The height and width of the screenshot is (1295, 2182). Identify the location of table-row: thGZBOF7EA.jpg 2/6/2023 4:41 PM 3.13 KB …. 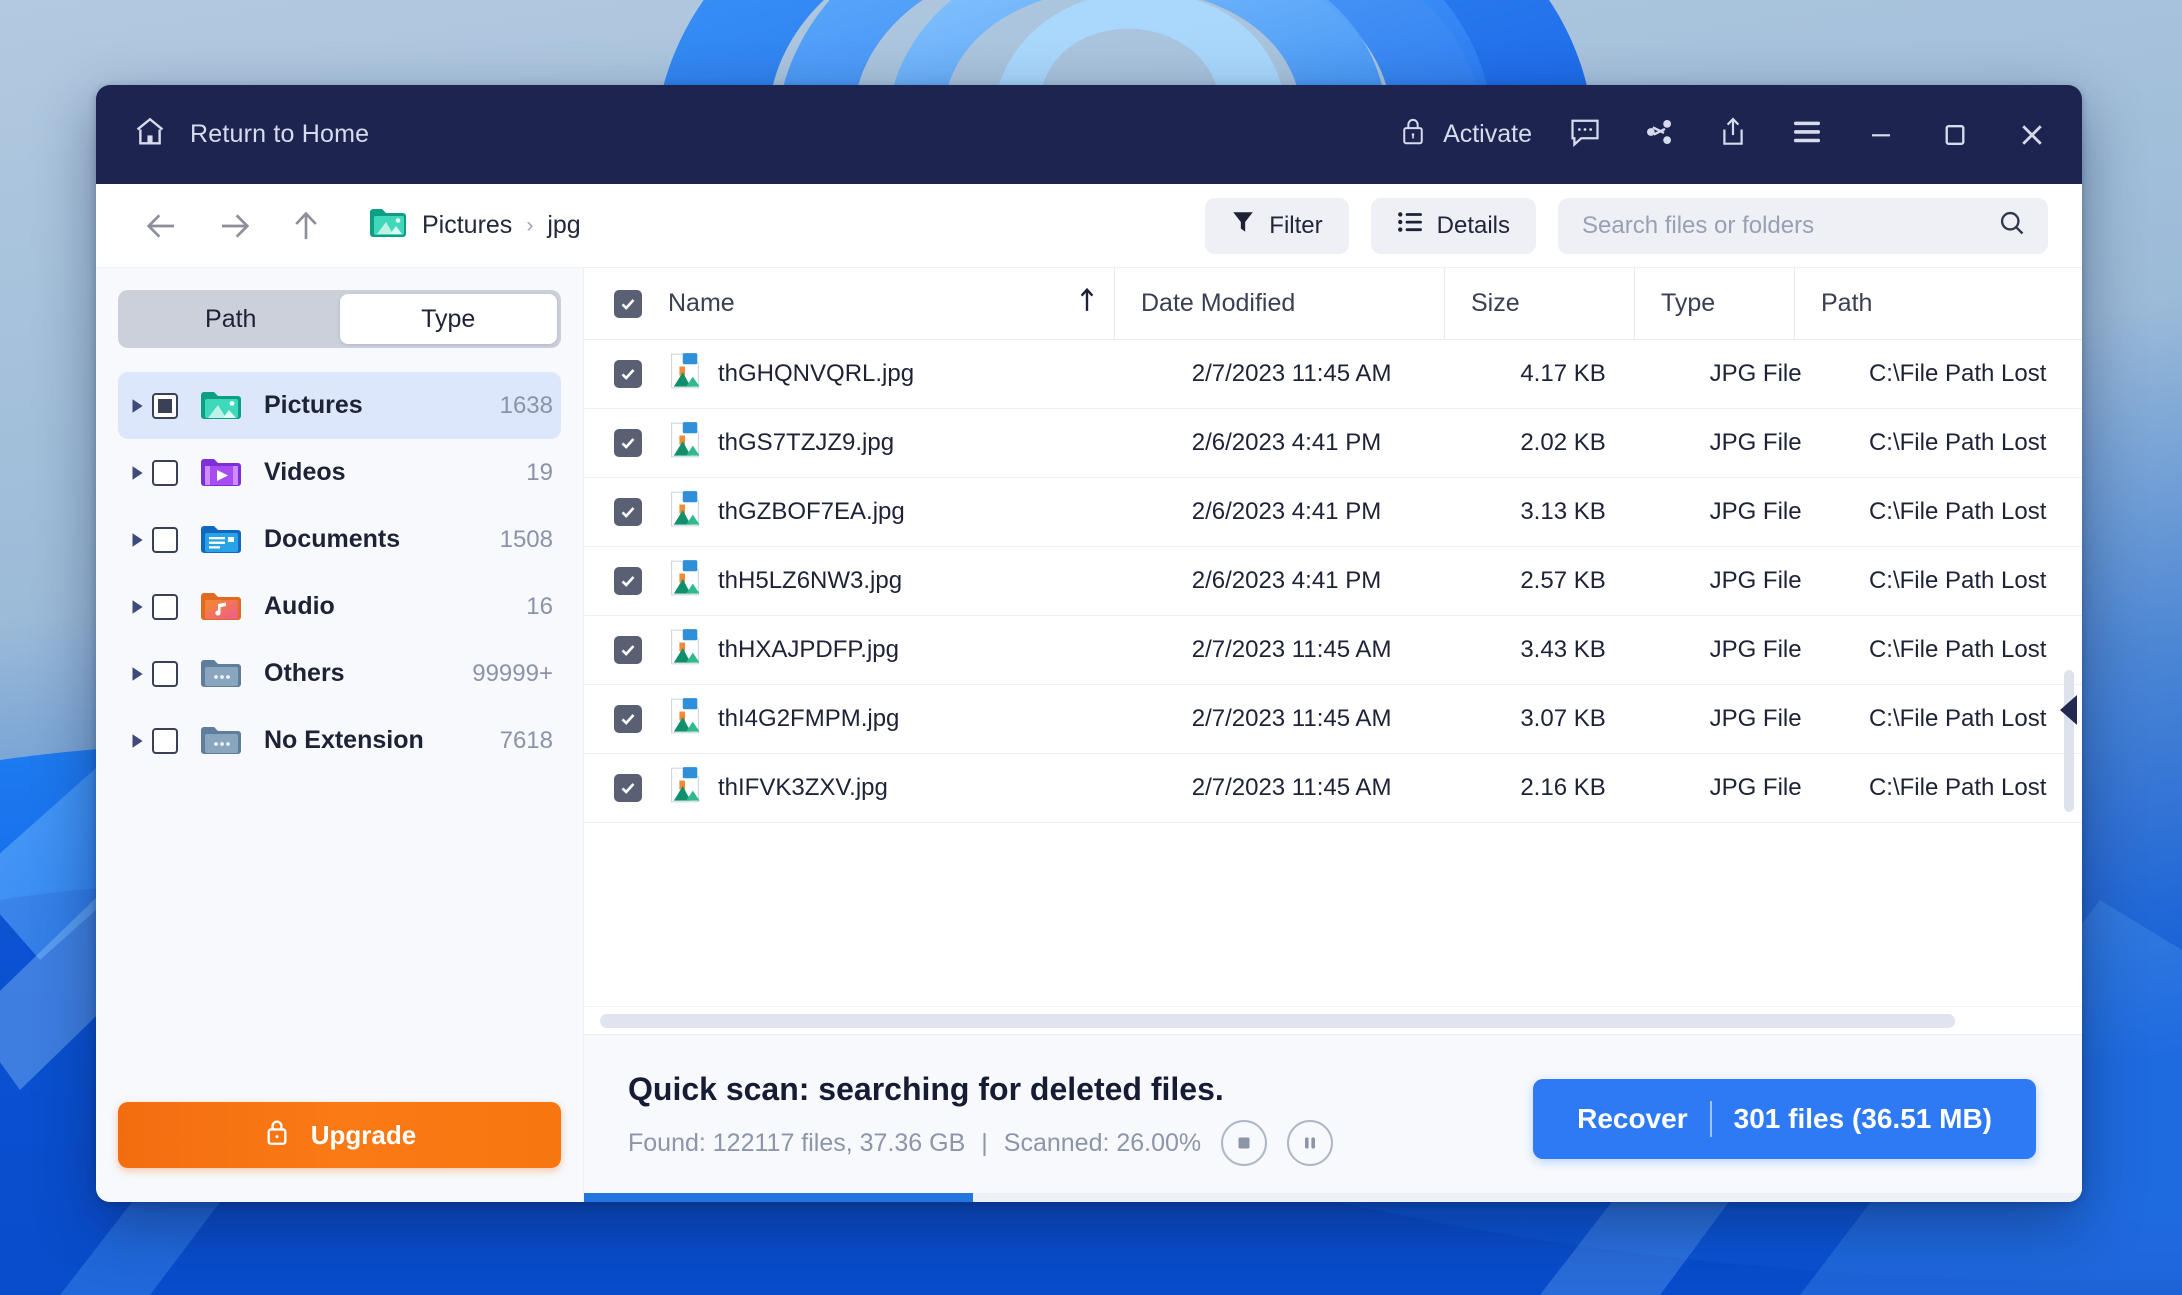
(1333, 512).